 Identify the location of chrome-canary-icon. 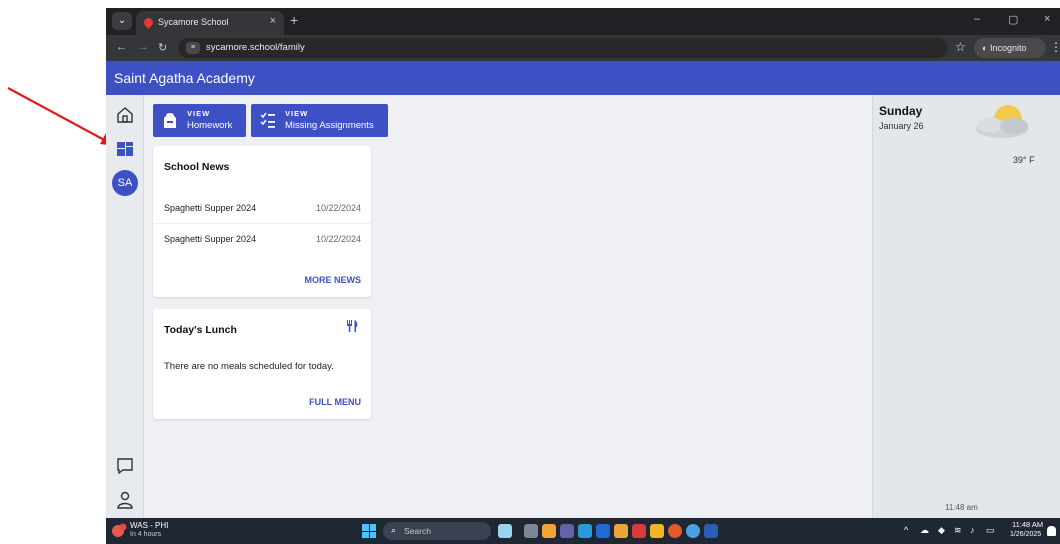
(693, 531).